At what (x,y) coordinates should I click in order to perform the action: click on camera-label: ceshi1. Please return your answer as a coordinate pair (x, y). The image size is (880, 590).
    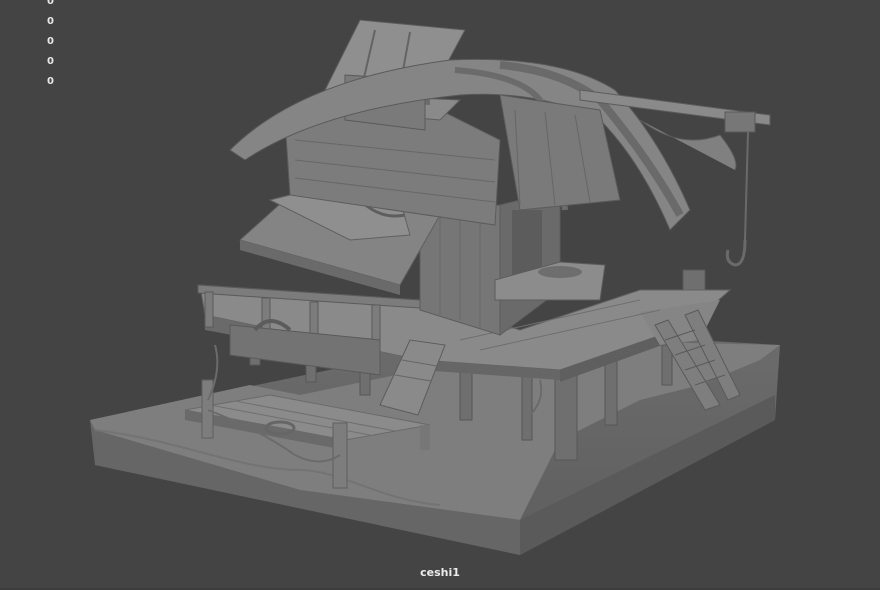
    Looking at the image, I should click on (440, 572).